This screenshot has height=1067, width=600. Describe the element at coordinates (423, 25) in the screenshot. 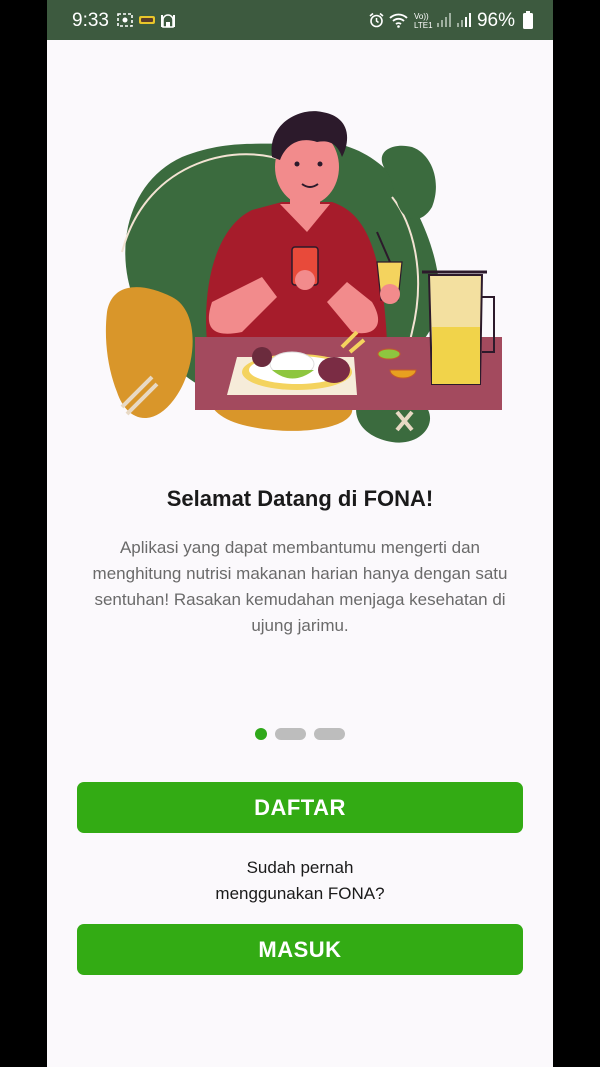

I see `volte-label-bottom: LTE1` at that location.